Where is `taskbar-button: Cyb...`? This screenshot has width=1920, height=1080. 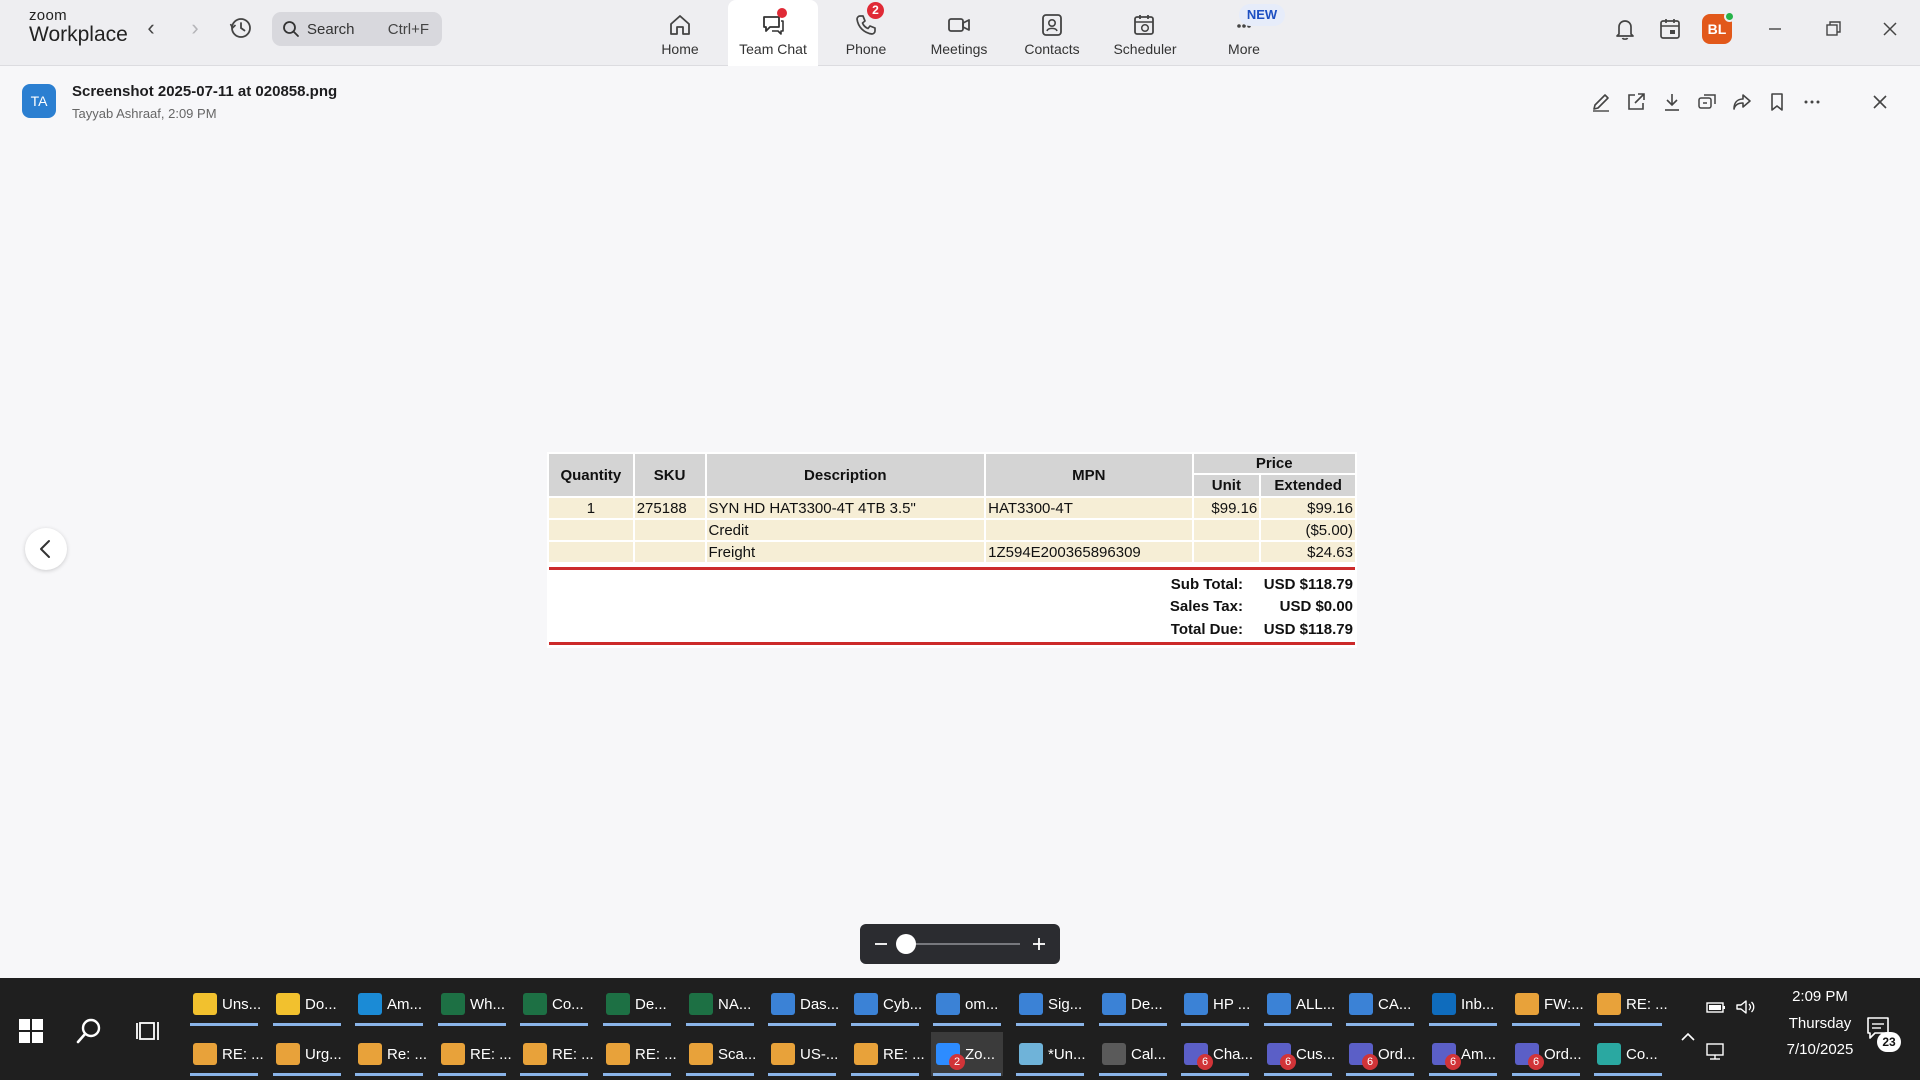 taskbar-button: Cyb... is located at coordinates (885, 1004).